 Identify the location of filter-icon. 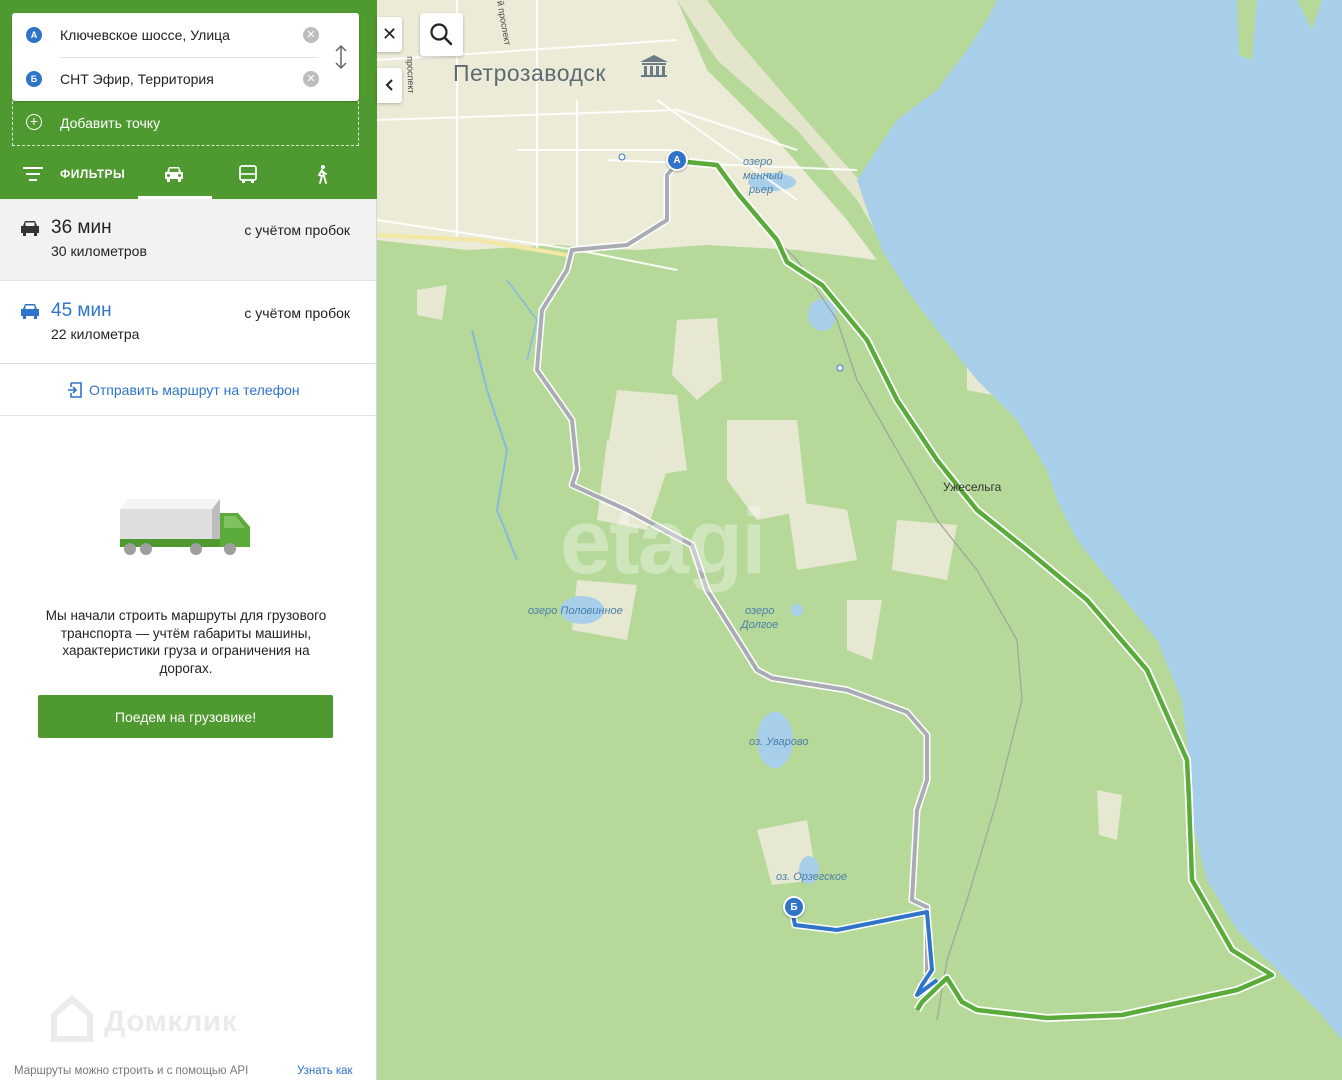
(33, 174).